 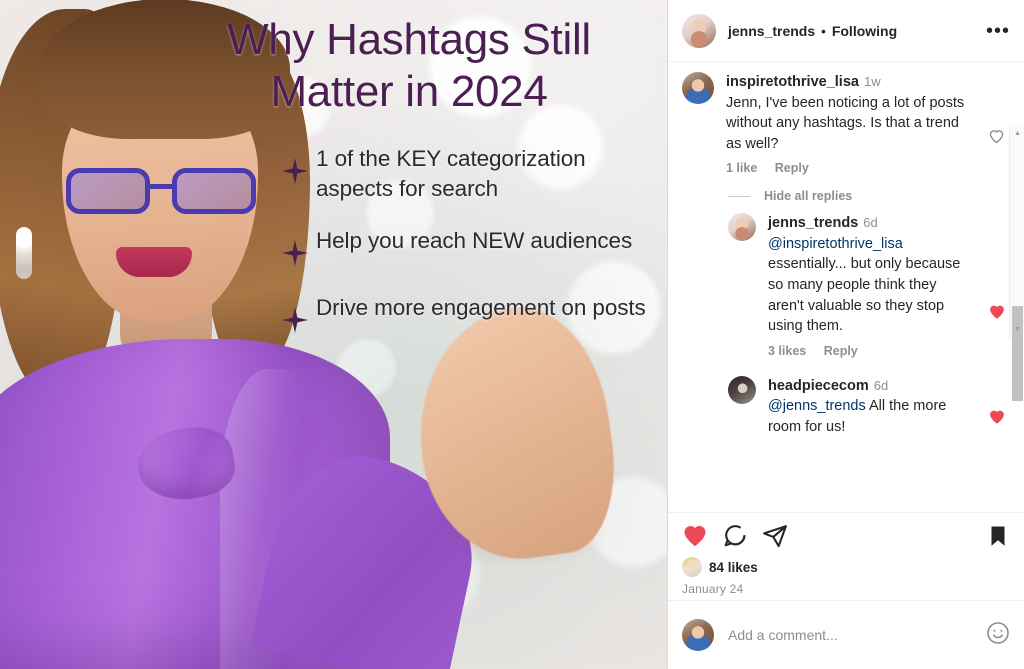 I want to click on comment-username: headpiececom, so click(x=818, y=386).